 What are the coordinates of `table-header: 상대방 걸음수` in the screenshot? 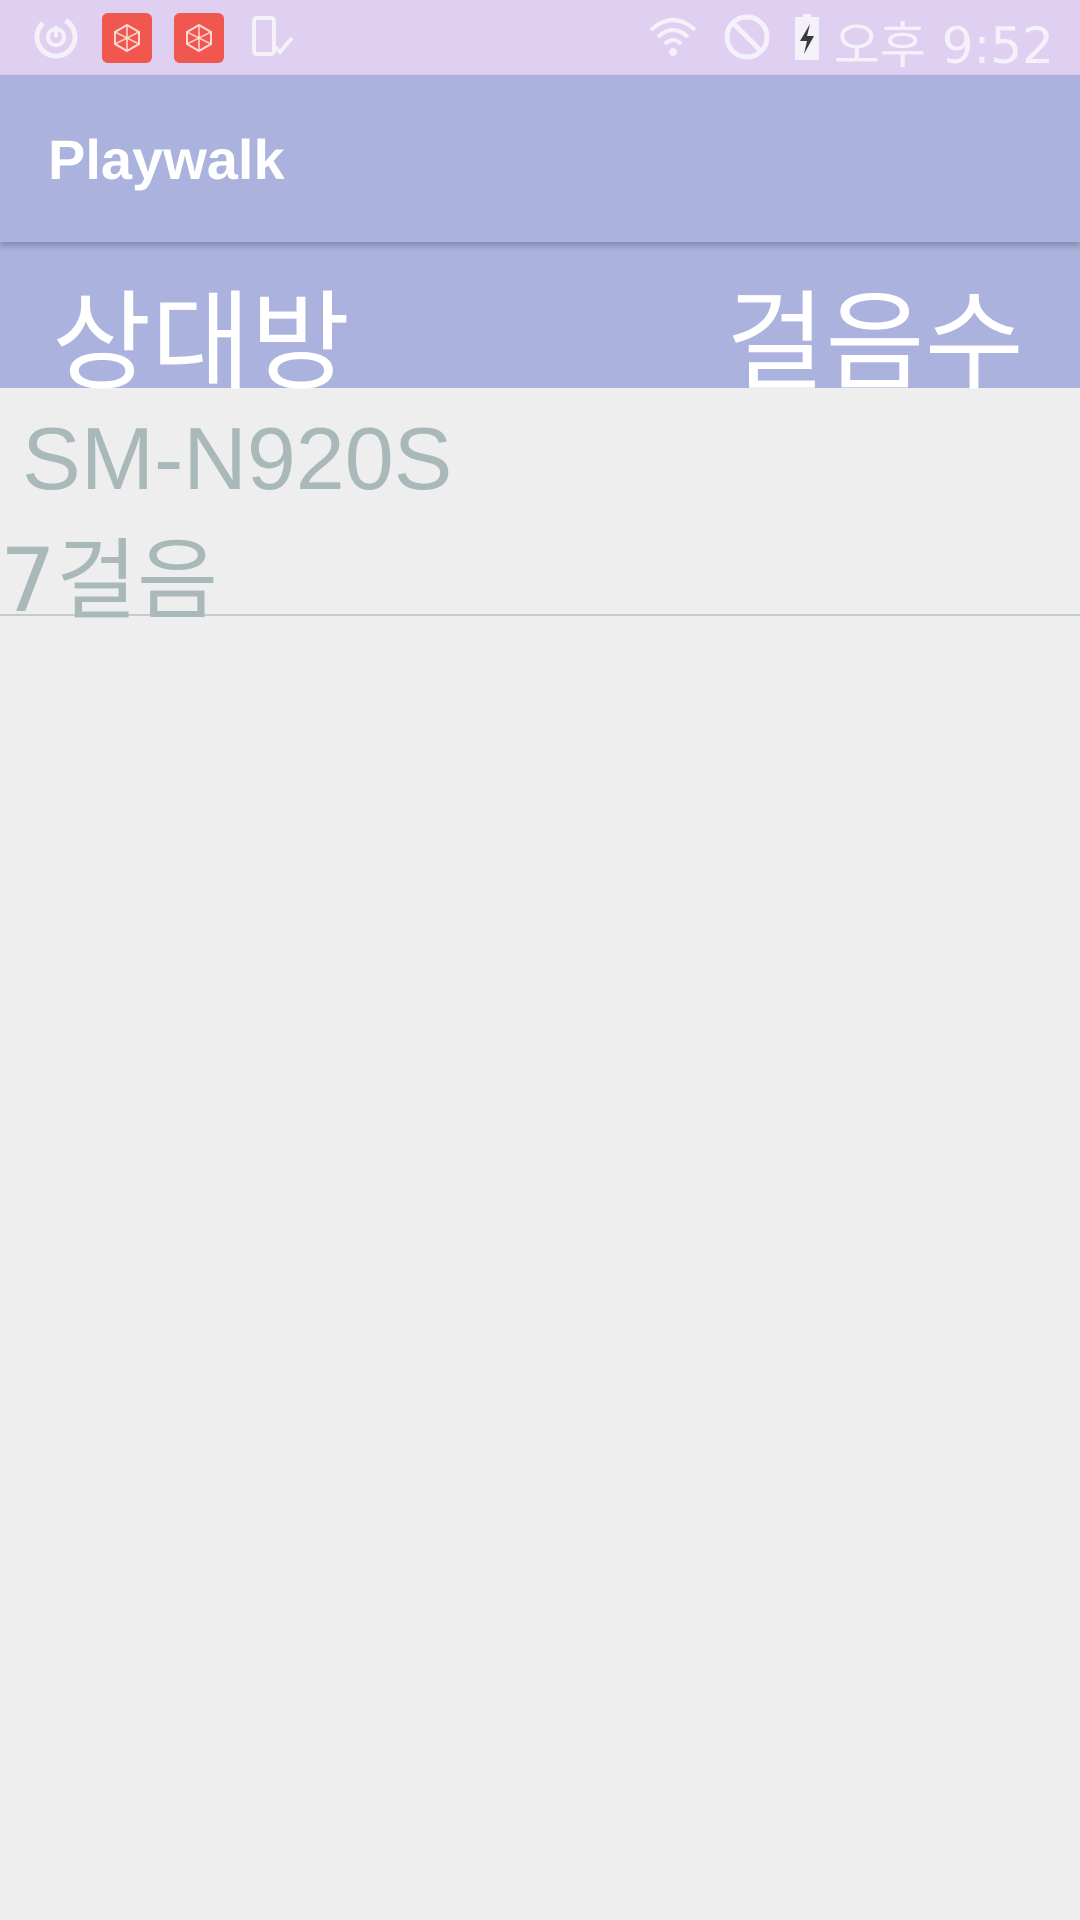 It's located at (540, 324).